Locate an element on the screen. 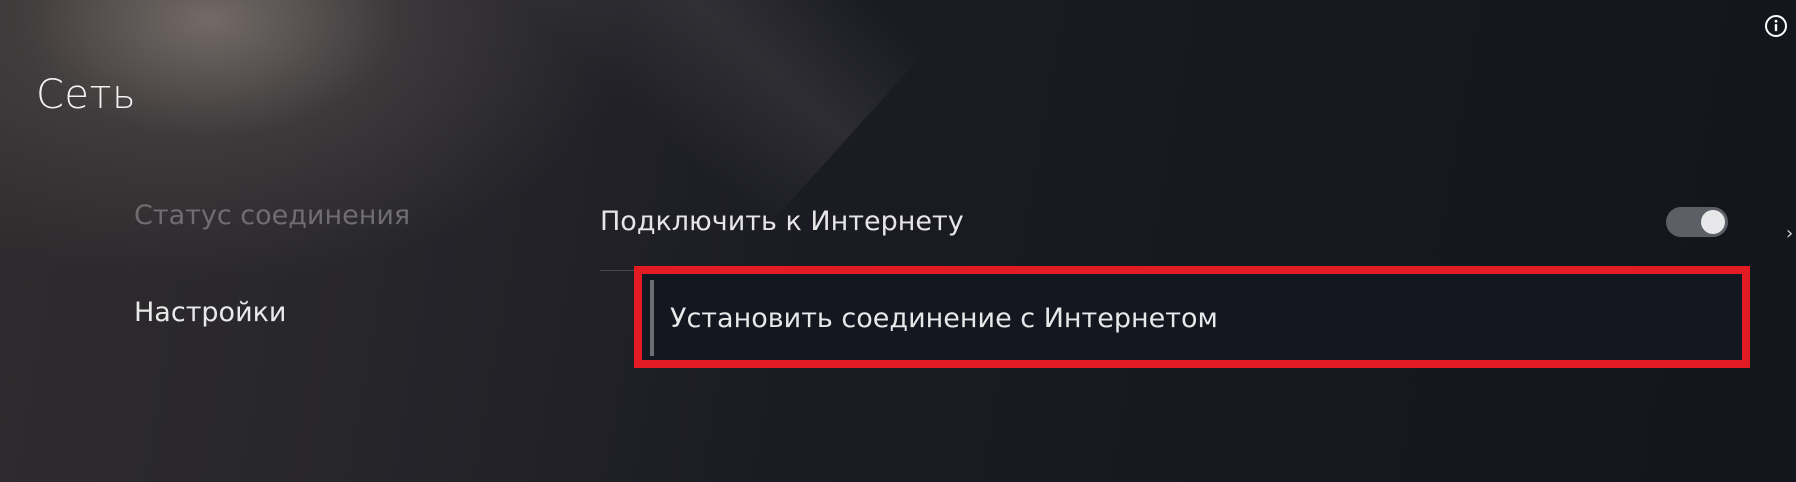 The width and height of the screenshot is (1796, 482). connect-internet-label: Подключить к Интернету is located at coordinates (782, 221).